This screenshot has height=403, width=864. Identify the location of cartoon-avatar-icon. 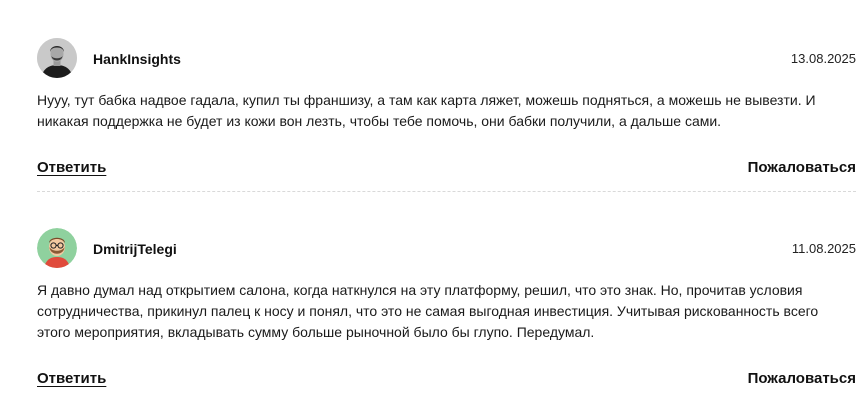
(57, 248).